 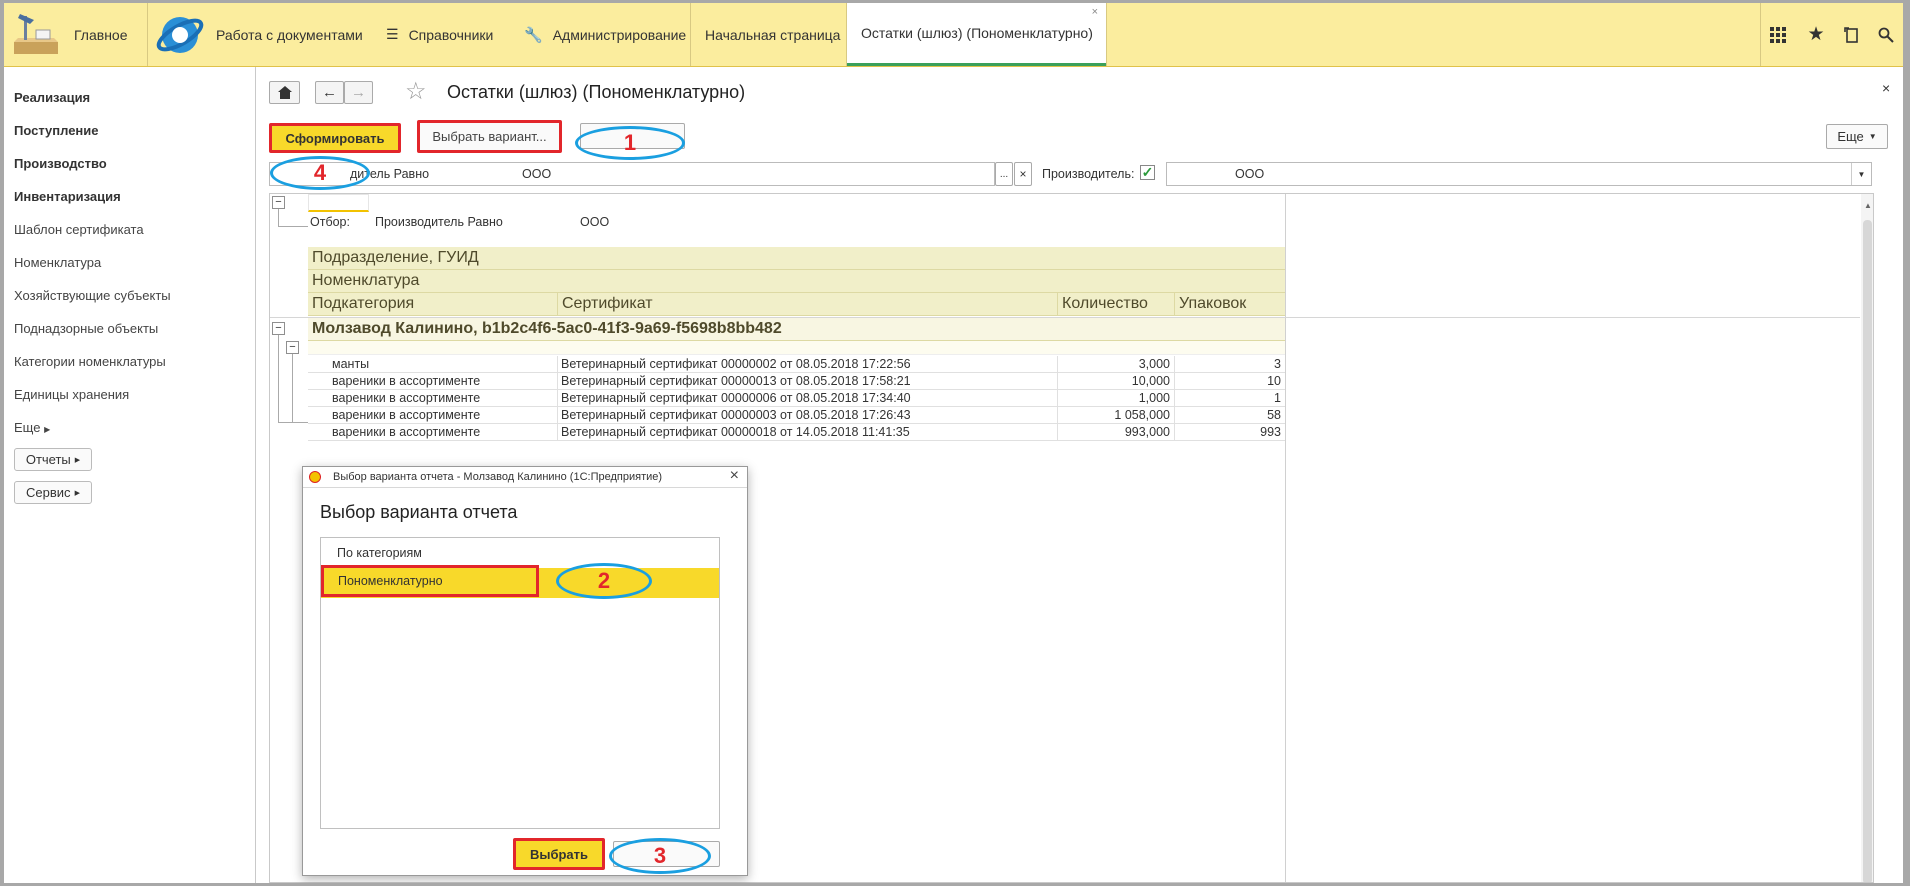 I want to click on filter-field: Производитель Равно, so click(x=439, y=222).